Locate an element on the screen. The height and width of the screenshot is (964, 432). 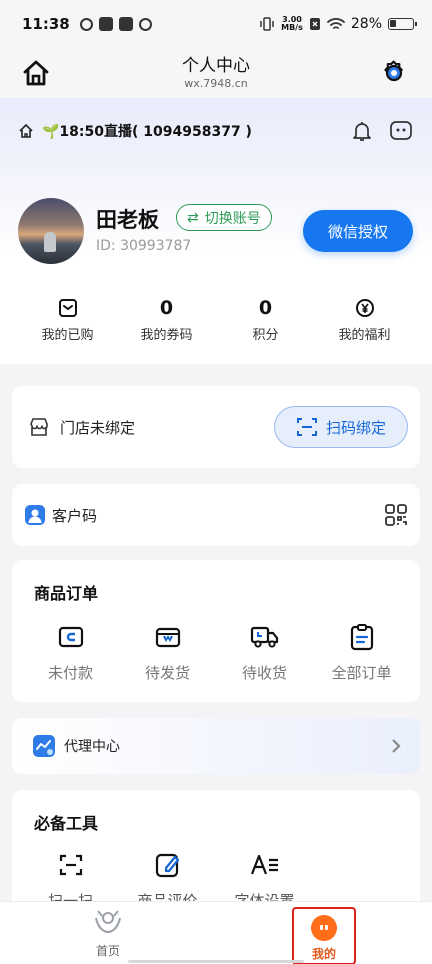
customer-code-label: 客户码 is located at coordinates (75, 515).